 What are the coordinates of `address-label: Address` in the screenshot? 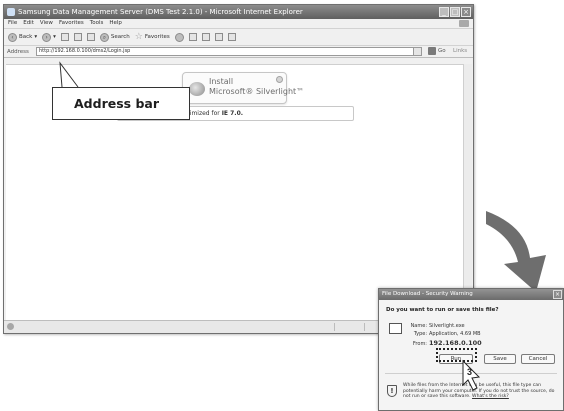 It's located at (18, 51).